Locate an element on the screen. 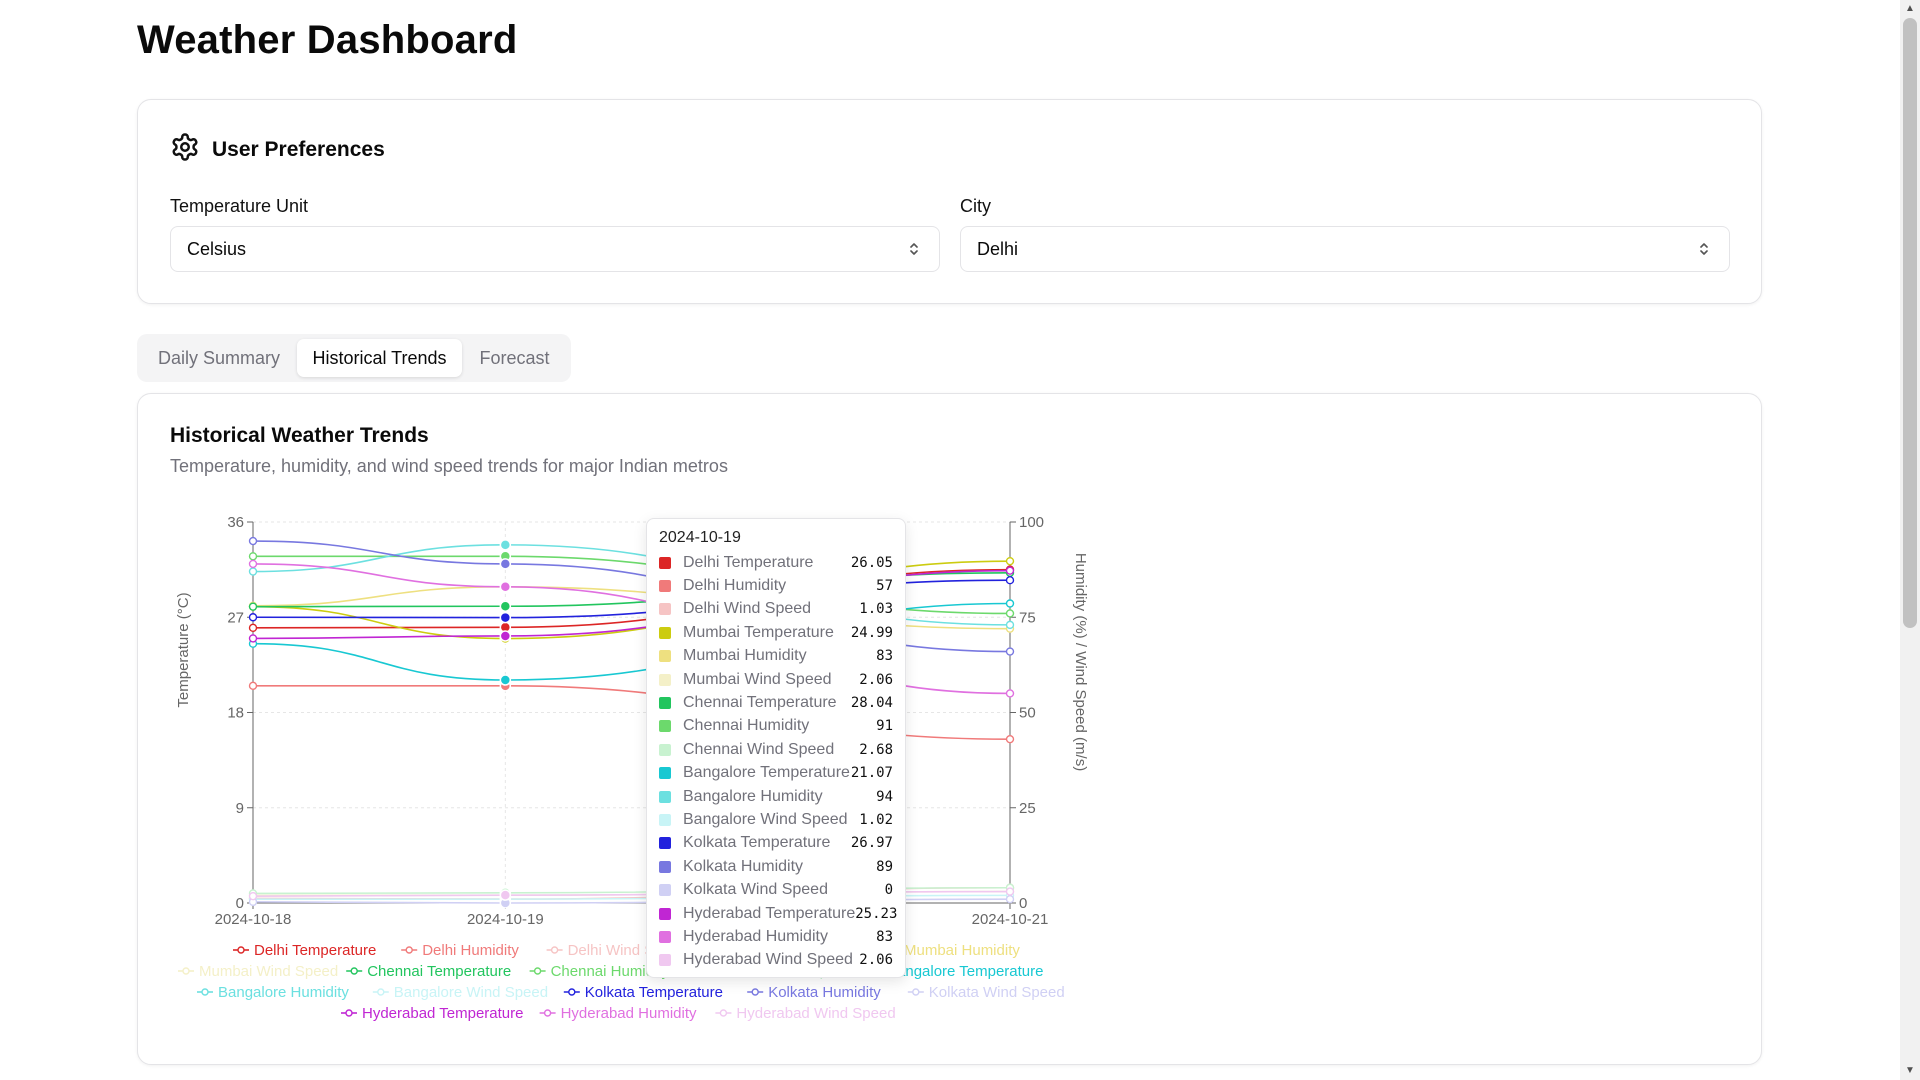  tooltip-row: Kolkata Temperature 26.97 is located at coordinates (776, 843).